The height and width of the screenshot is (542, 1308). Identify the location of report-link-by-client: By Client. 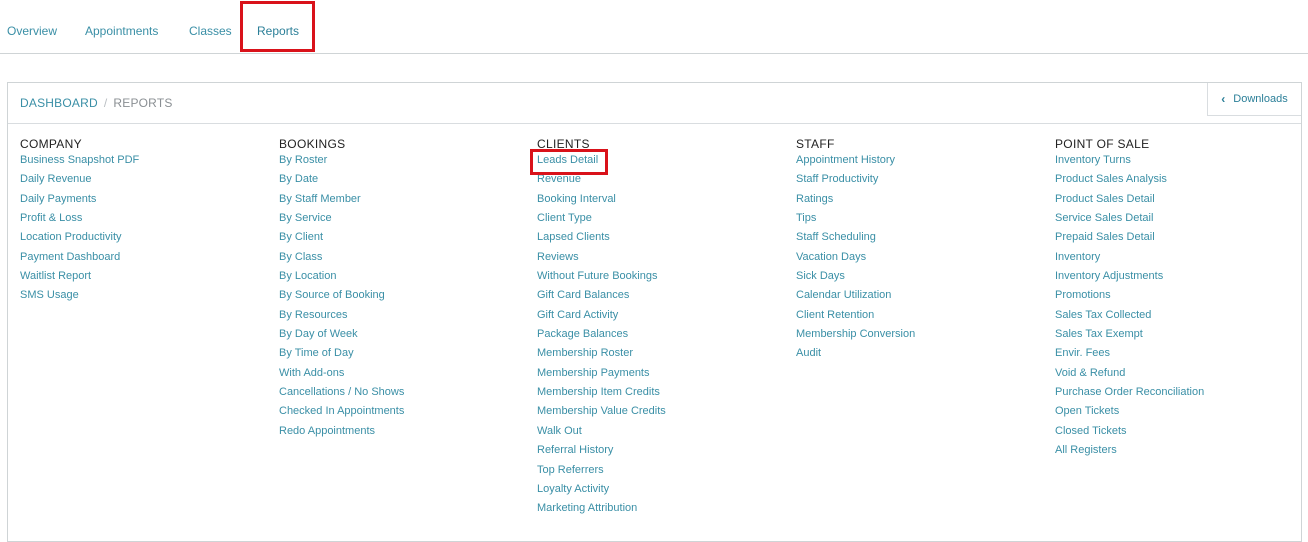
(341, 240).